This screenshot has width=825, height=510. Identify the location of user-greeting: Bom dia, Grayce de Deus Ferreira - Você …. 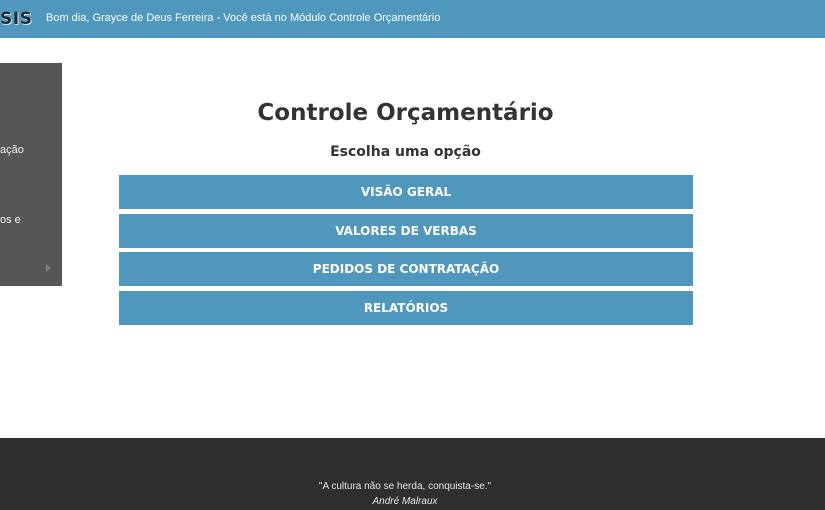
(243, 18).